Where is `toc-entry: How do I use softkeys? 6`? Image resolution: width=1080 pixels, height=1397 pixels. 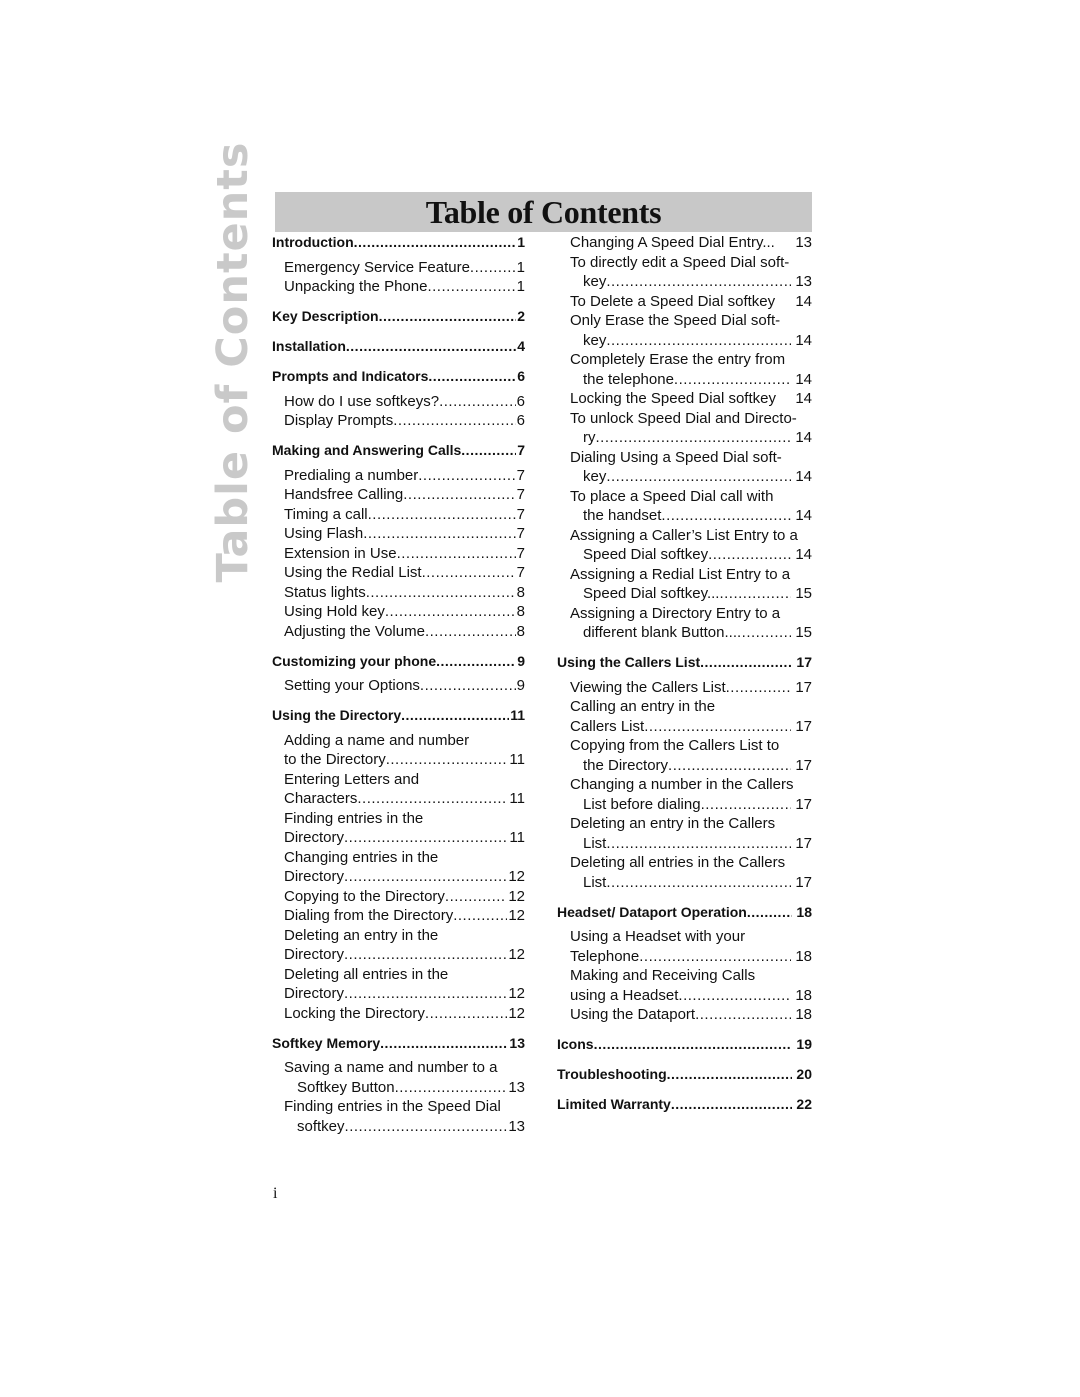 toc-entry: How do I use softkeys? 6 is located at coordinates (398, 402).